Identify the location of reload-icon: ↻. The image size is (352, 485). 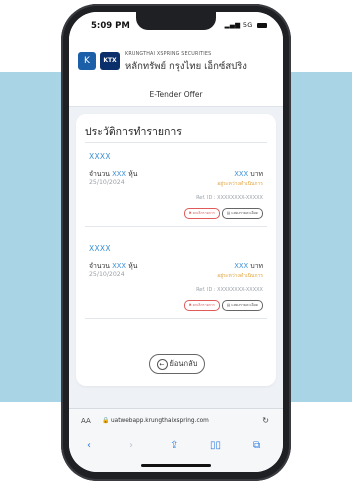
(265, 420).